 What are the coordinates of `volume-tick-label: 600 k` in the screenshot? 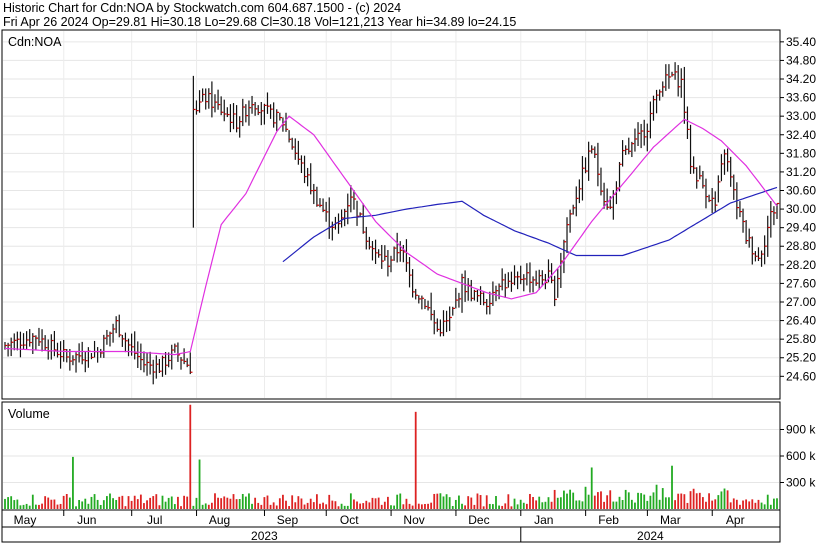 It's located at (801, 456).